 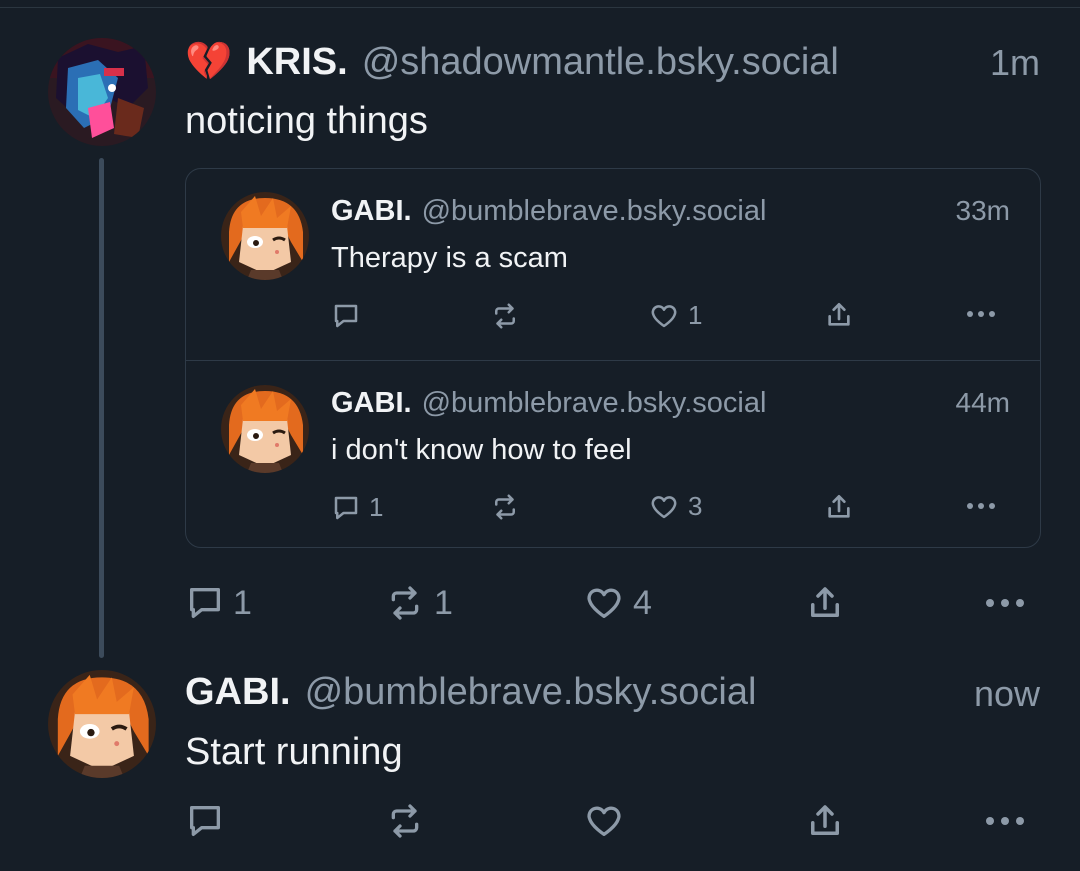 I want to click on reply-post-header: GABI. @bumblebrave.bsky.social, so click(x=470, y=692).